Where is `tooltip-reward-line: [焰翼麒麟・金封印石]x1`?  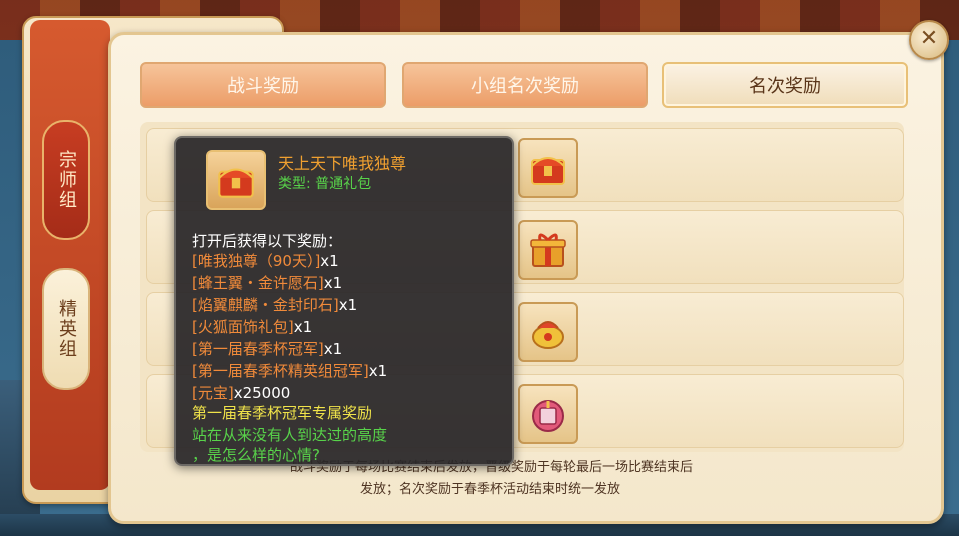 tooltip-reward-line: [焰翼麒麟・金封印石]x1 is located at coordinates (274, 304).